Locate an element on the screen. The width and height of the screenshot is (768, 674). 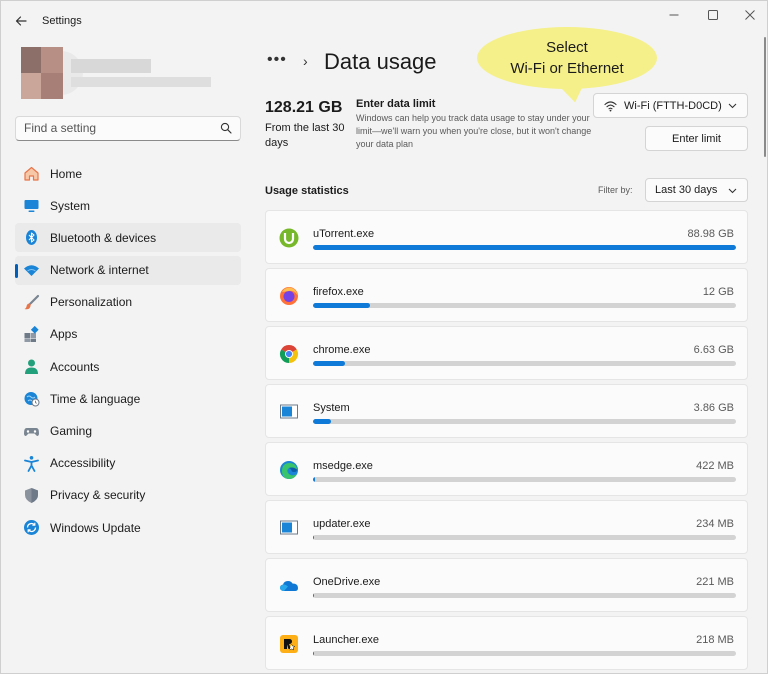
app-title: Settings is located at coordinates (62, 21).